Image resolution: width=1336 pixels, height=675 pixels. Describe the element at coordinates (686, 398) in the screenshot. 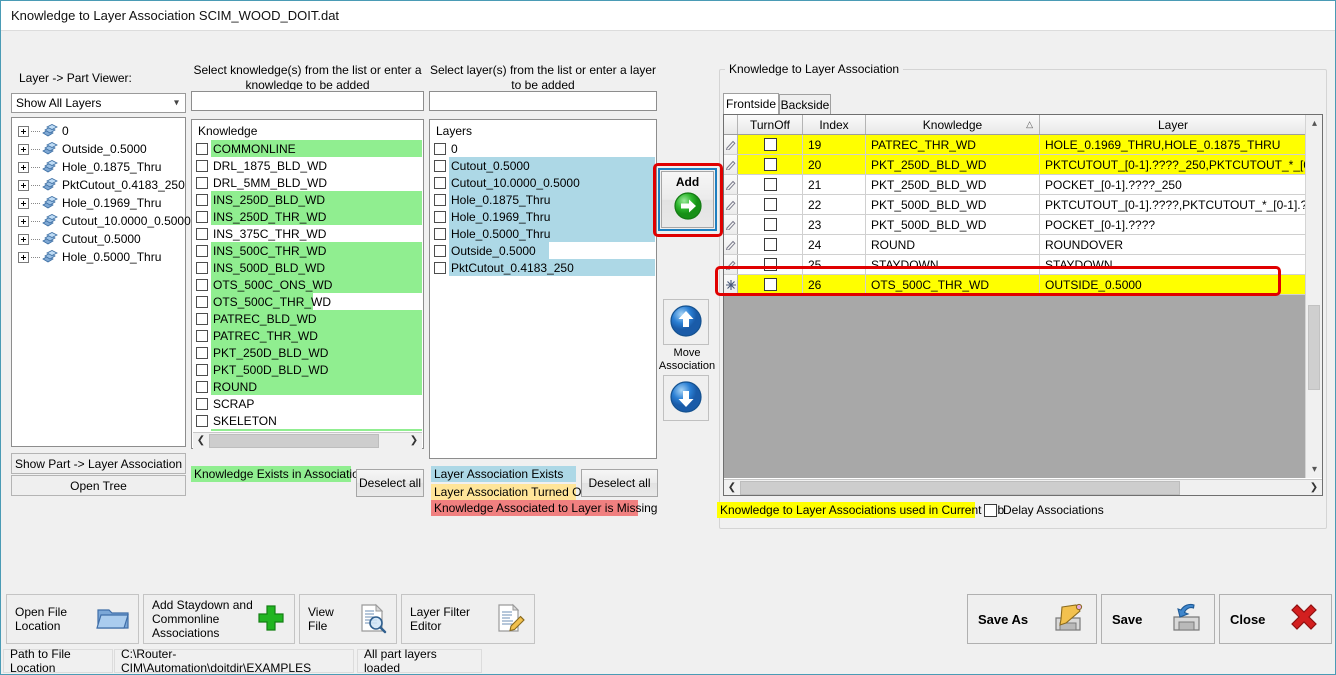

I see `move-association-down-button` at that location.